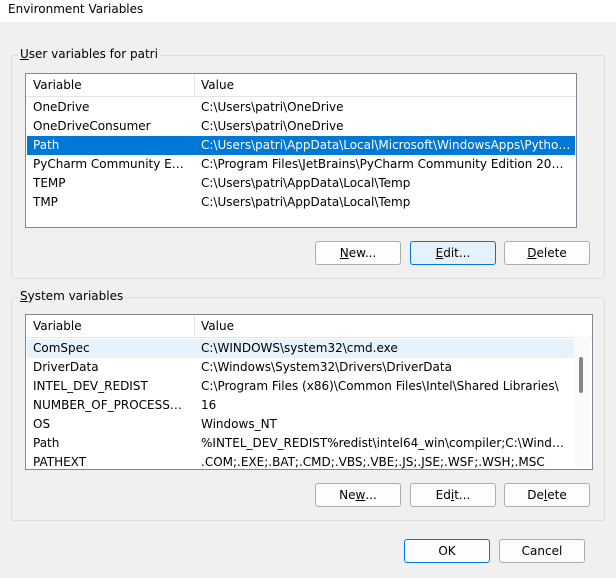 The width and height of the screenshot is (616, 578). What do you see at coordinates (45, 202) in the screenshot?
I see `variable-name: TMP` at bounding box center [45, 202].